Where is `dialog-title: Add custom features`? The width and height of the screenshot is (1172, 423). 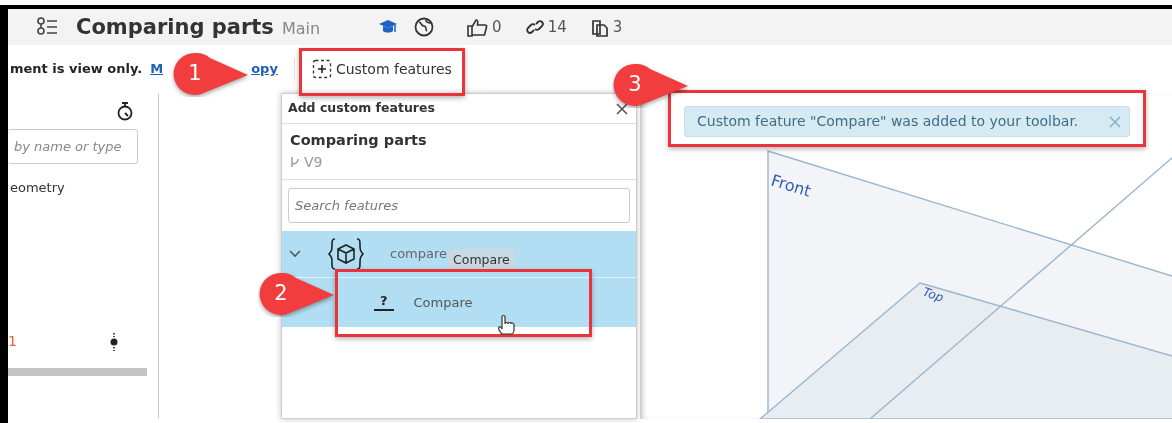 dialog-title: Add custom features is located at coordinates (361, 108).